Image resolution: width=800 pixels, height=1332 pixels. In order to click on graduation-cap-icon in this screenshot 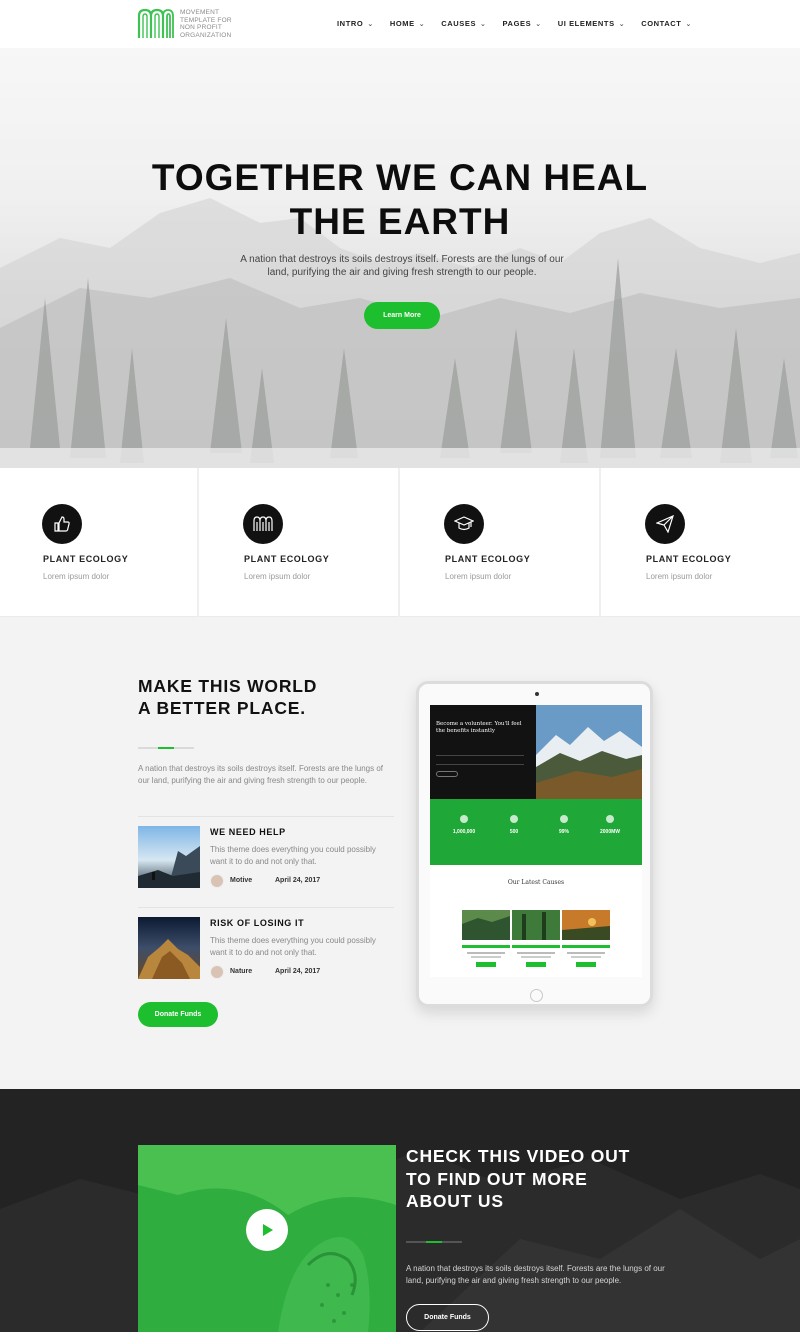, I will do `click(464, 524)`.